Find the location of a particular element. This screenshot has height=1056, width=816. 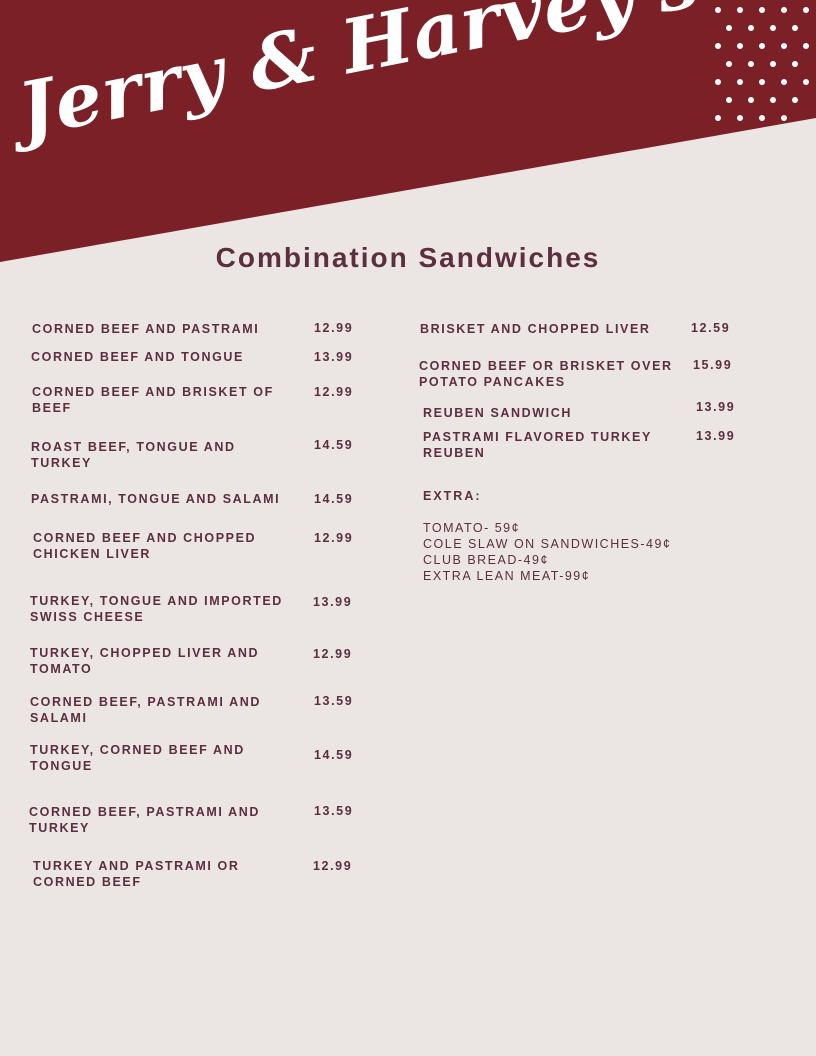

menu-item-name: CORNED BEEF, PASTRAMI AND TURKEY is located at coordinates (144, 820).